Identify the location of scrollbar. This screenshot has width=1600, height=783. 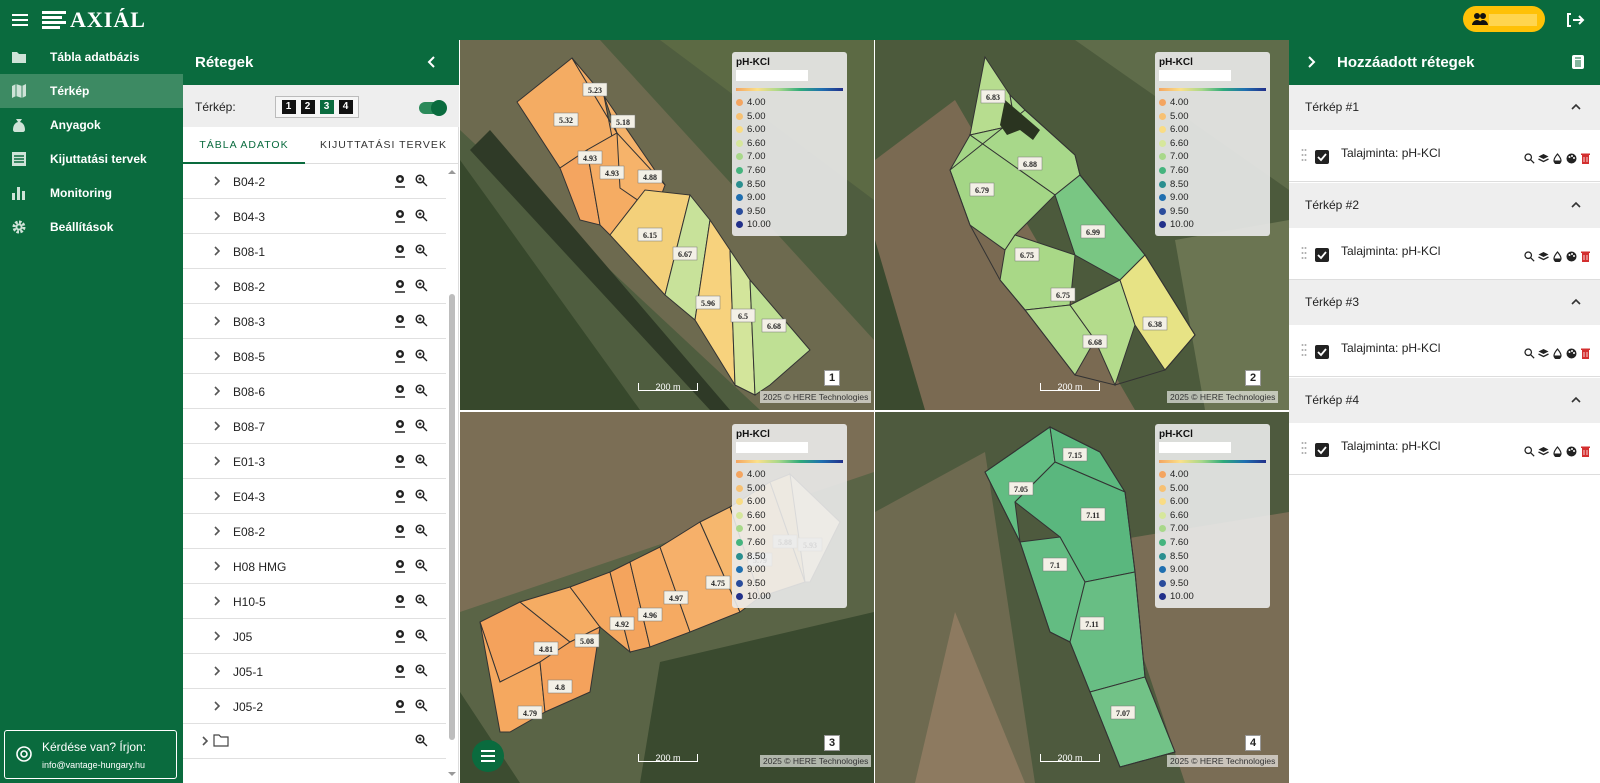
(452, 473).